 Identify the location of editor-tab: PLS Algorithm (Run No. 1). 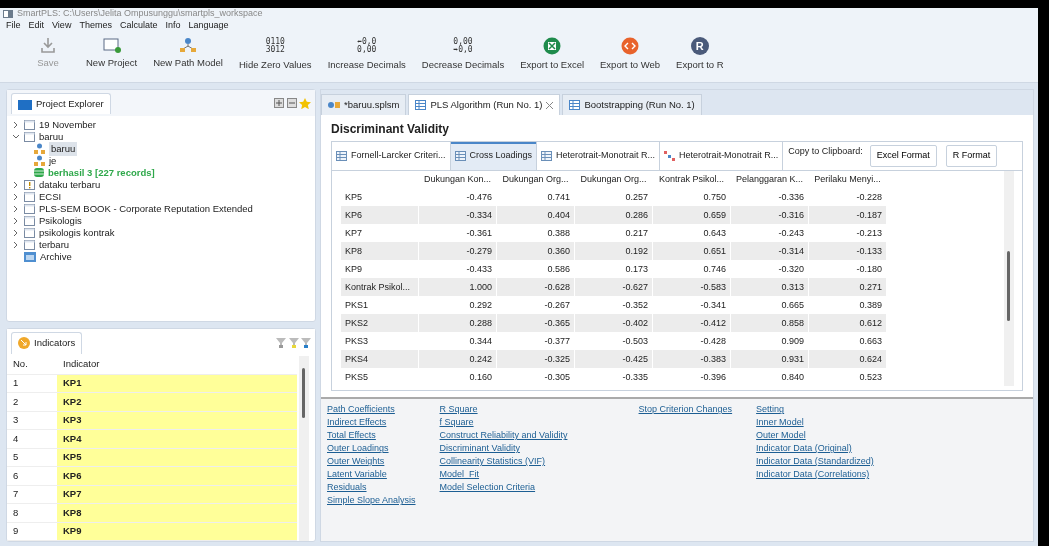
(484, 105).